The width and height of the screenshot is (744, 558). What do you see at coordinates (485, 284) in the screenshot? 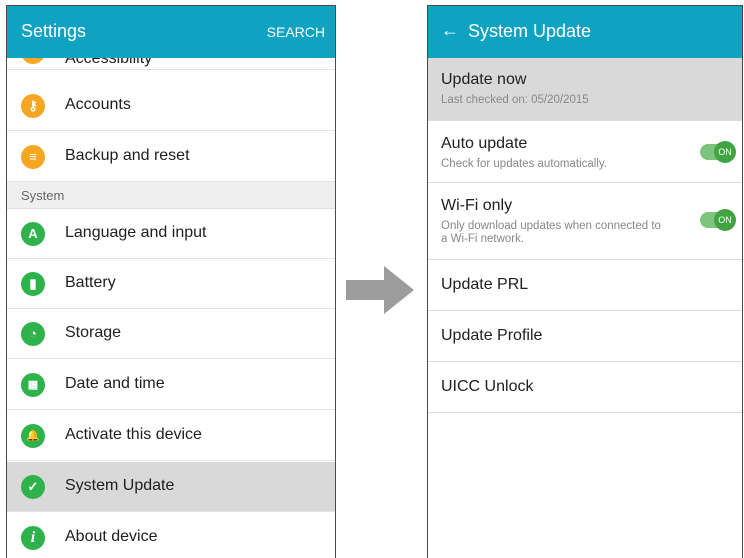
I see `update-prl-label: Update PRL` at bounding box center [485, 284].